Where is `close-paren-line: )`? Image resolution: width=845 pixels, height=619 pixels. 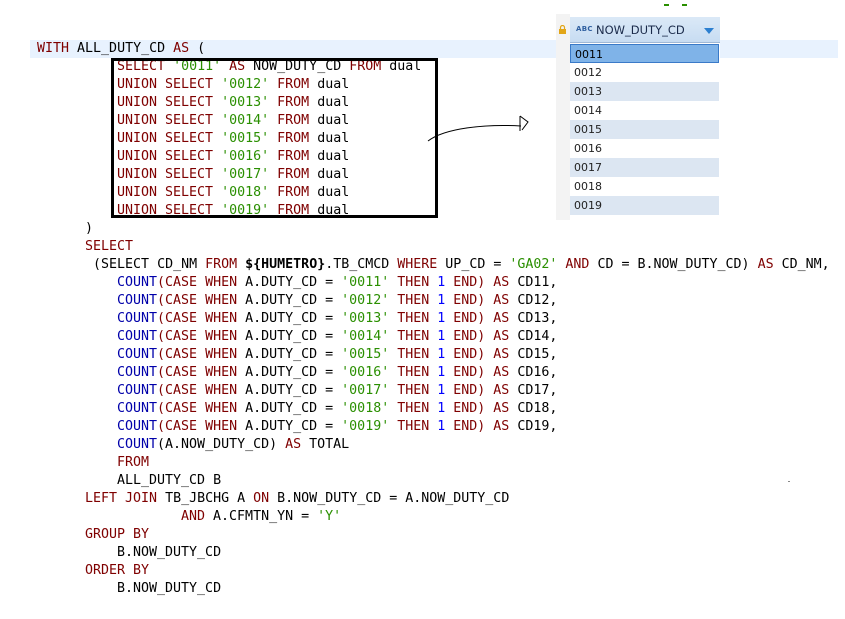
close-paren-line: ) is located at coordinates (89, 228).